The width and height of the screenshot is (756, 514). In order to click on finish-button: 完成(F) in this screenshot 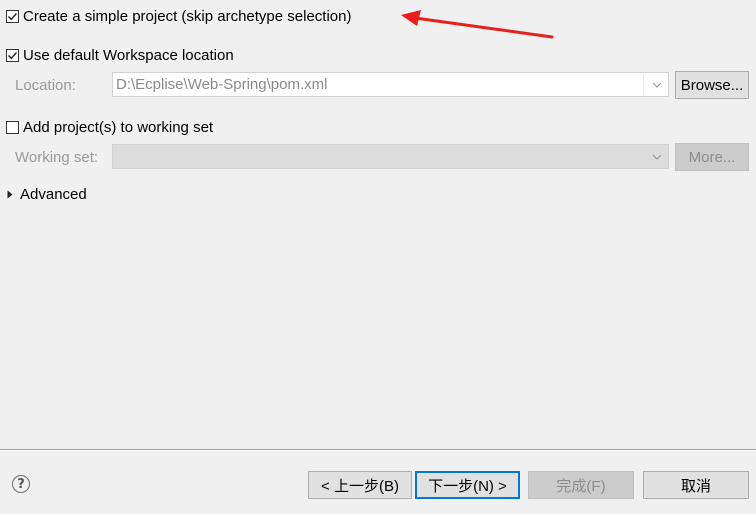, I will do `click(581, 485)`.